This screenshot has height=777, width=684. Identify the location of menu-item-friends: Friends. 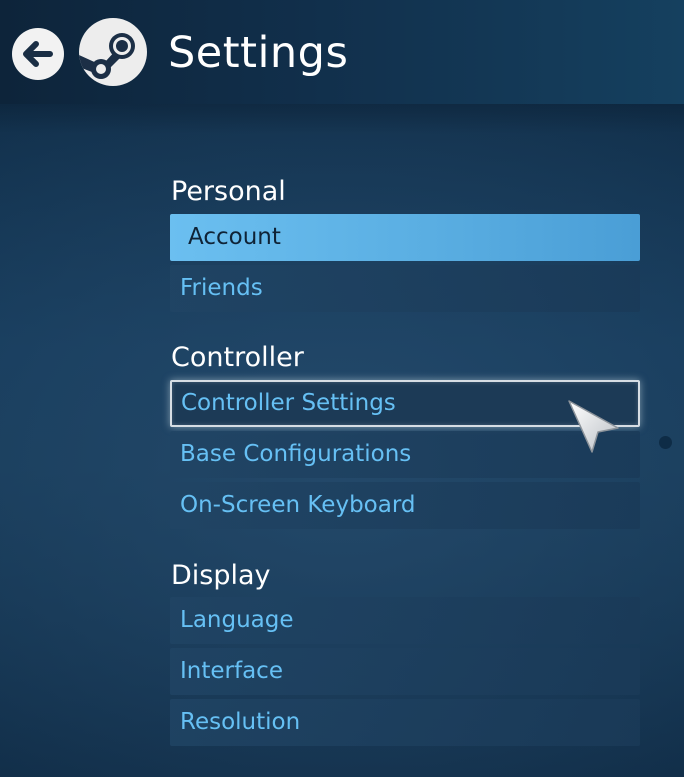
(405, 288).